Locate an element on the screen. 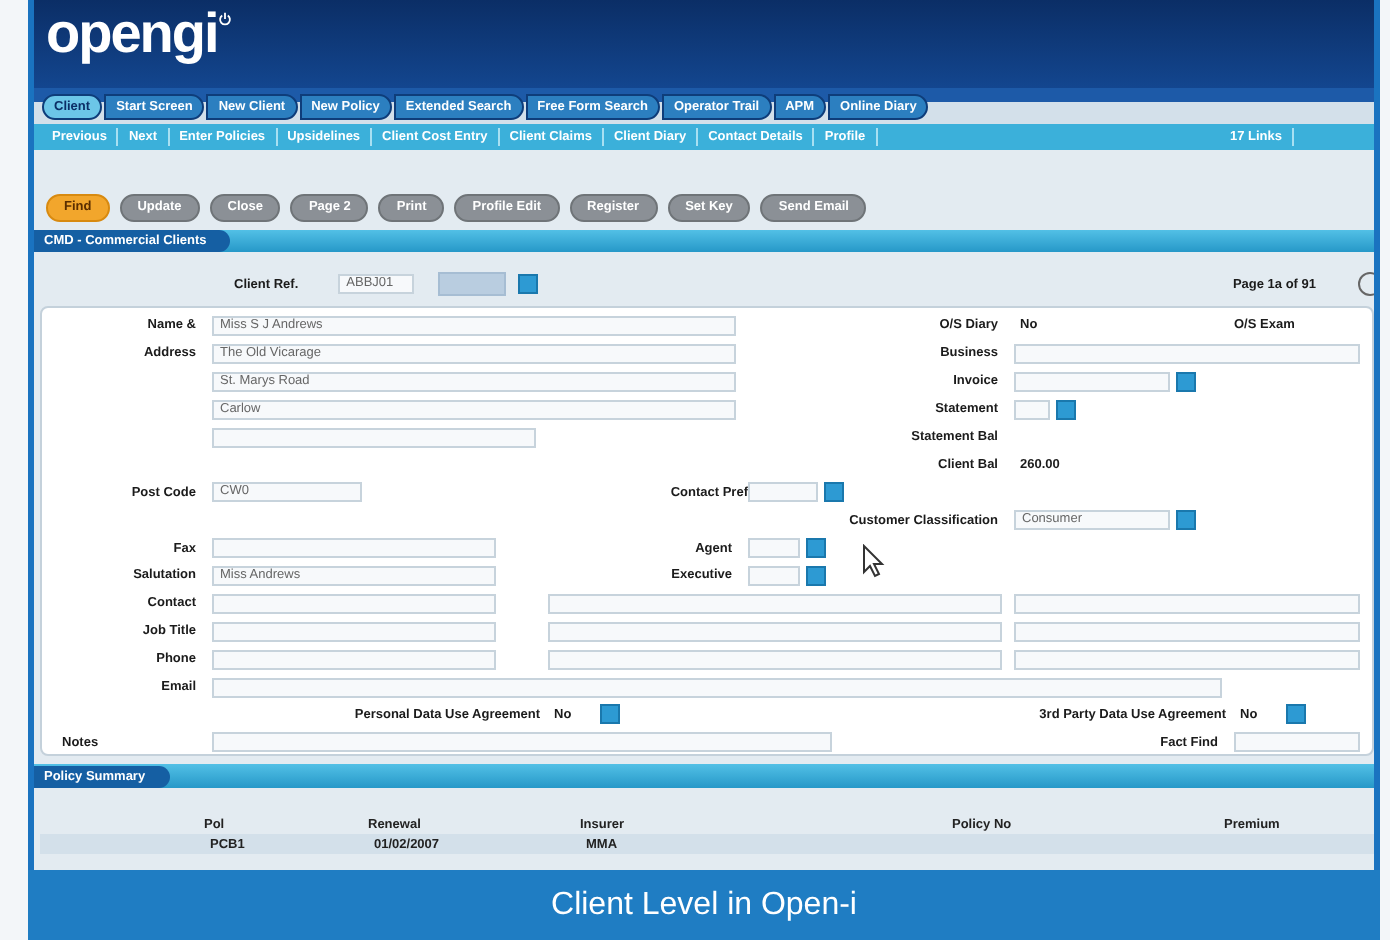 The image size is (1390, 940). power-icon is located at coordinates (224, 19).